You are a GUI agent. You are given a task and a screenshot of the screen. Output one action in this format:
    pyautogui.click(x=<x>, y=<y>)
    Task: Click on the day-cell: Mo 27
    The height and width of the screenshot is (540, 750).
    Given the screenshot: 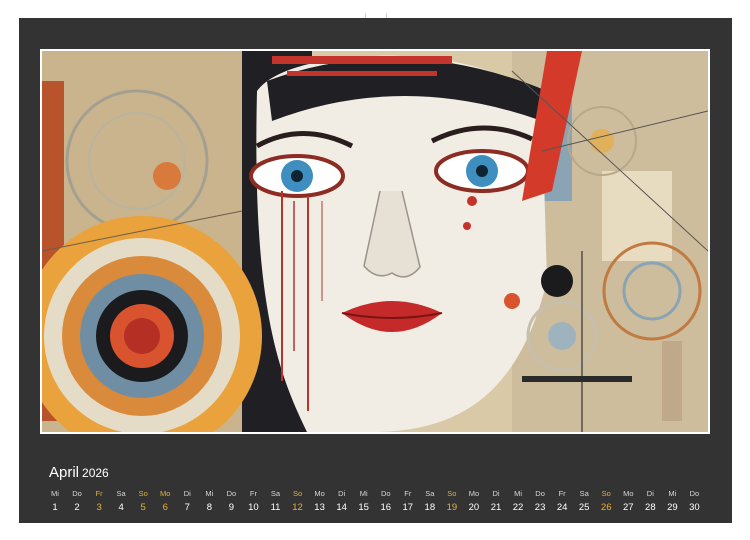 What is the action you would take?
    pyautogui.click(x=628, y=502)
    